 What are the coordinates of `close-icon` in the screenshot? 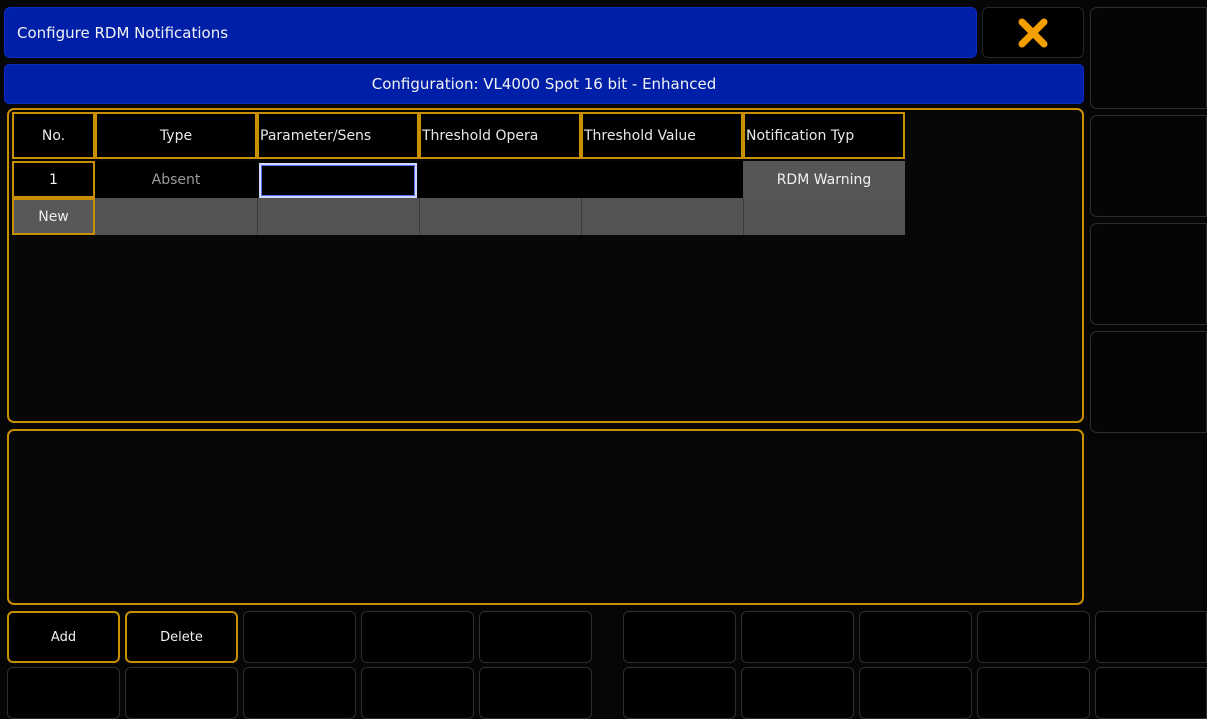 It's located at (1033, 32).